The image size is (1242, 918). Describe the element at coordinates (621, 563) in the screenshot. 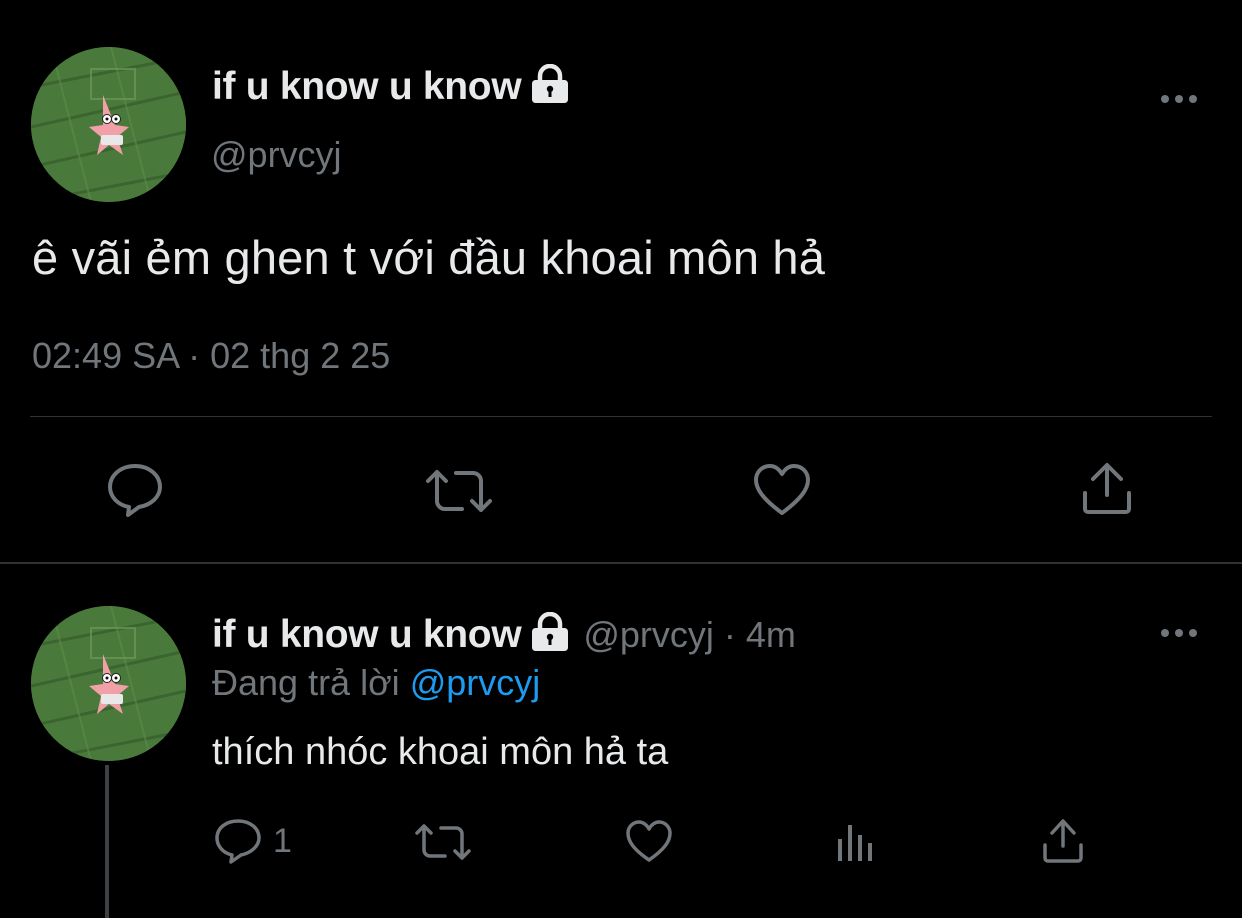

I see `section-divider` at that location.